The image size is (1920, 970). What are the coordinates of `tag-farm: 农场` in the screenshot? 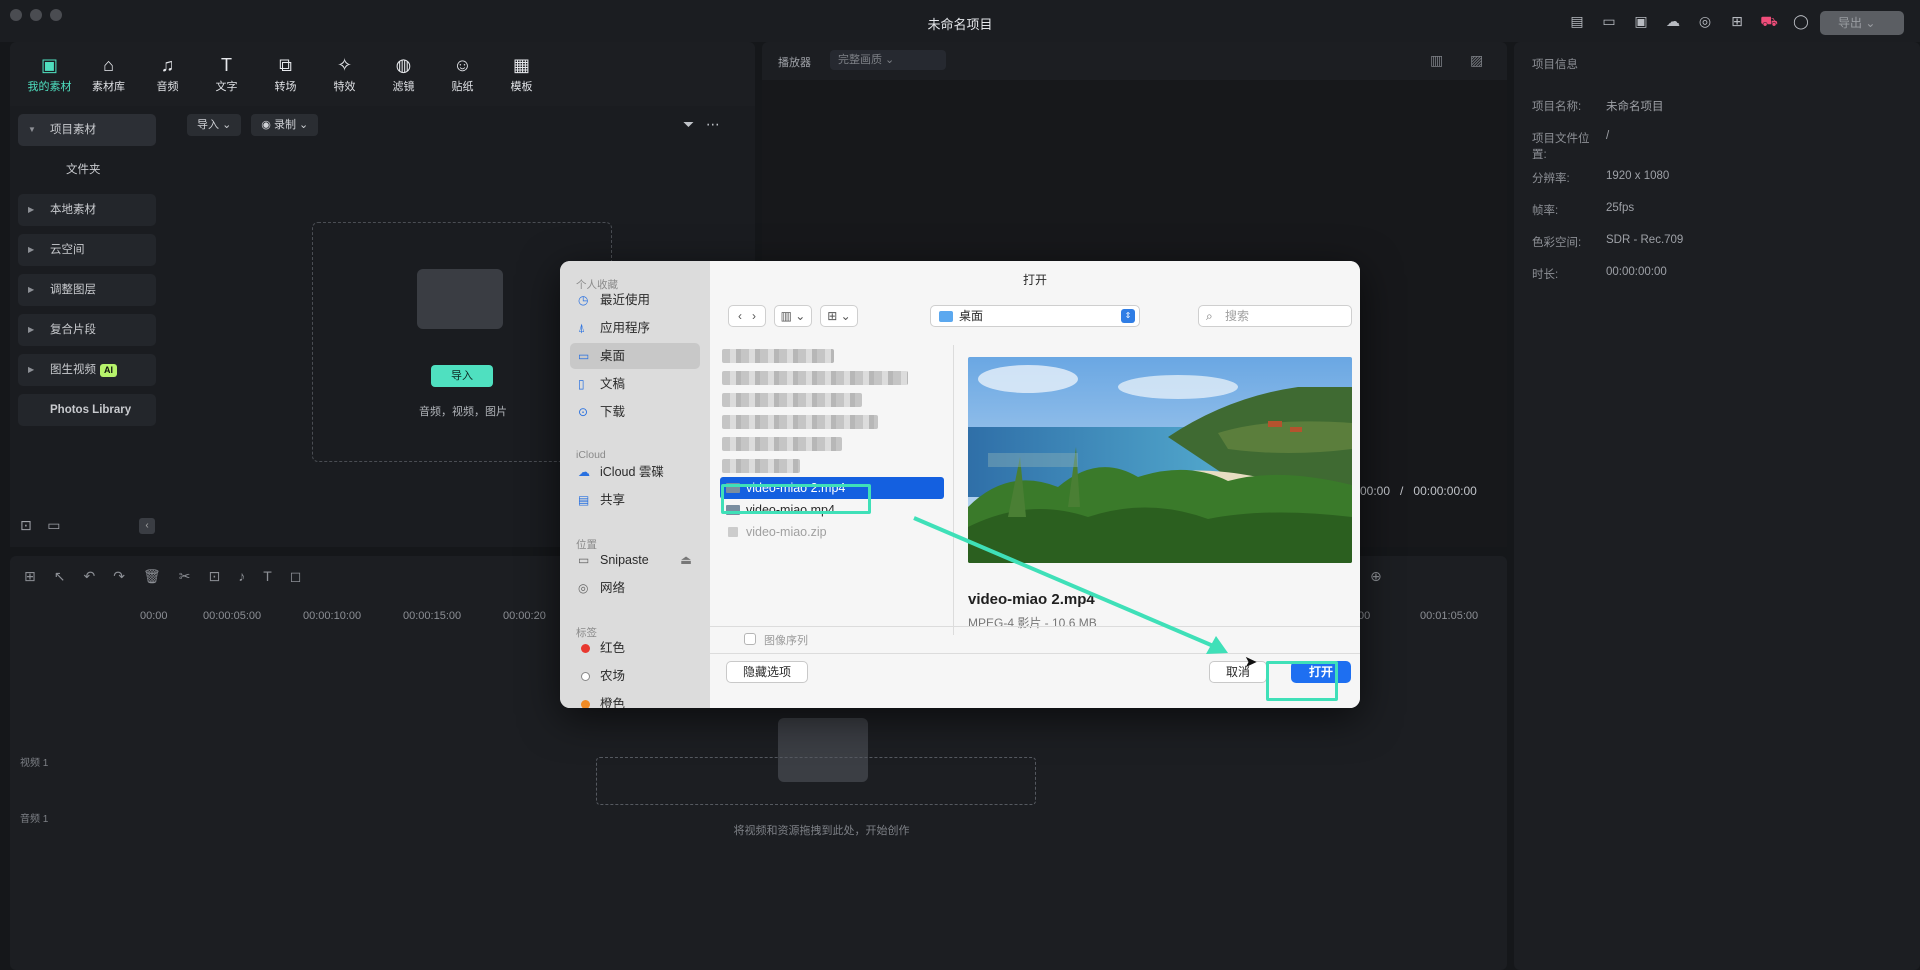 It's located at (635, 676).